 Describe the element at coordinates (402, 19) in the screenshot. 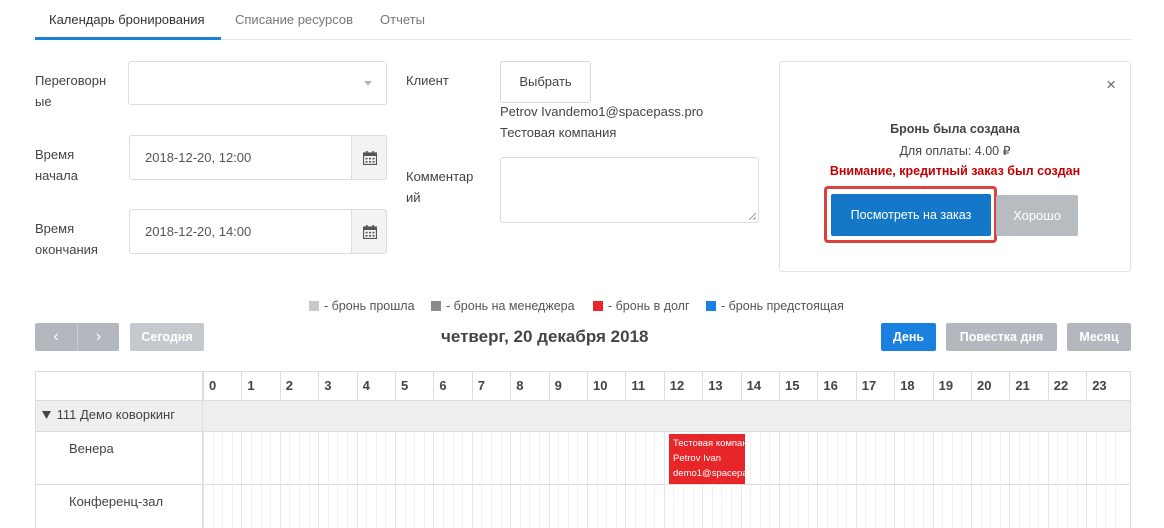

I see `tab-reports: Отчеты` at that location.